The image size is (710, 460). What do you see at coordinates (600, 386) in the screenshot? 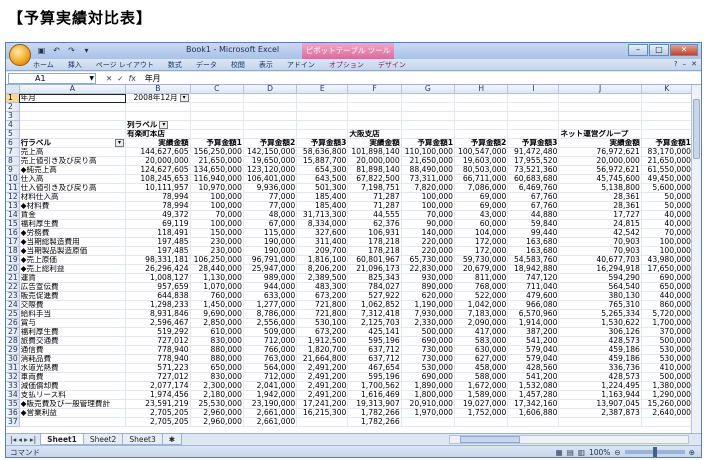
I see `grid-cell: 1,224,495` at bounding box center [600, 386].